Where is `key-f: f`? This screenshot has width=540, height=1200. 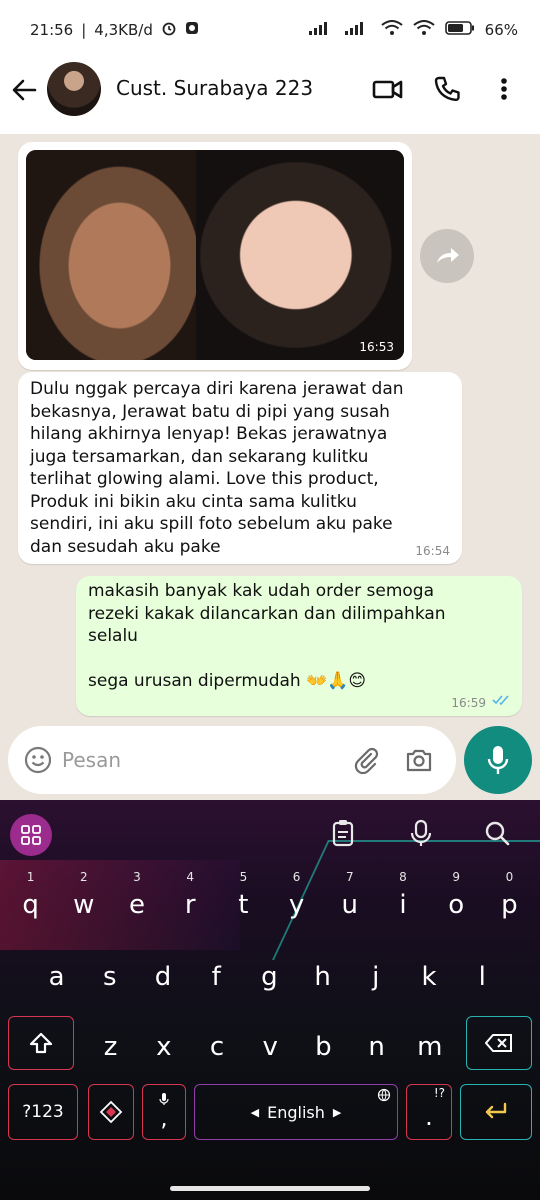
key-f: f is located at coordinates (216, 976).